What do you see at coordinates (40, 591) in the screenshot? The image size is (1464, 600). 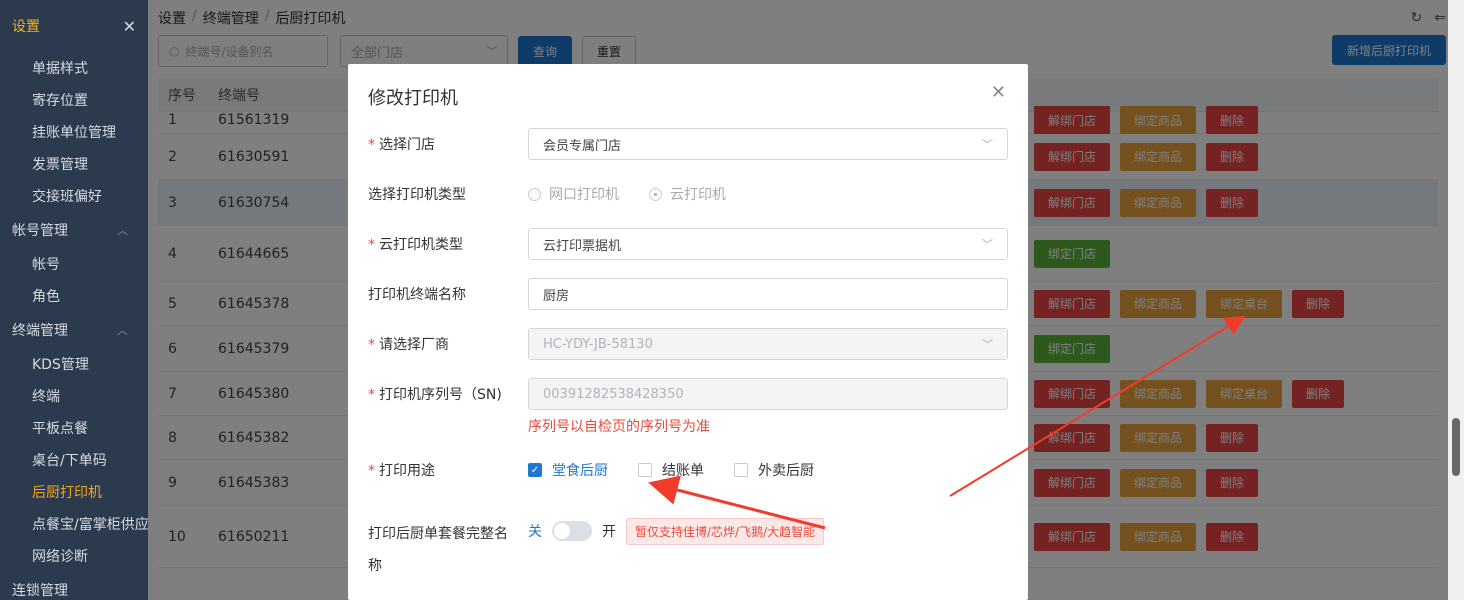 I see `sidebar-group-label: 连锁管理` at bounding box center [40, 591].